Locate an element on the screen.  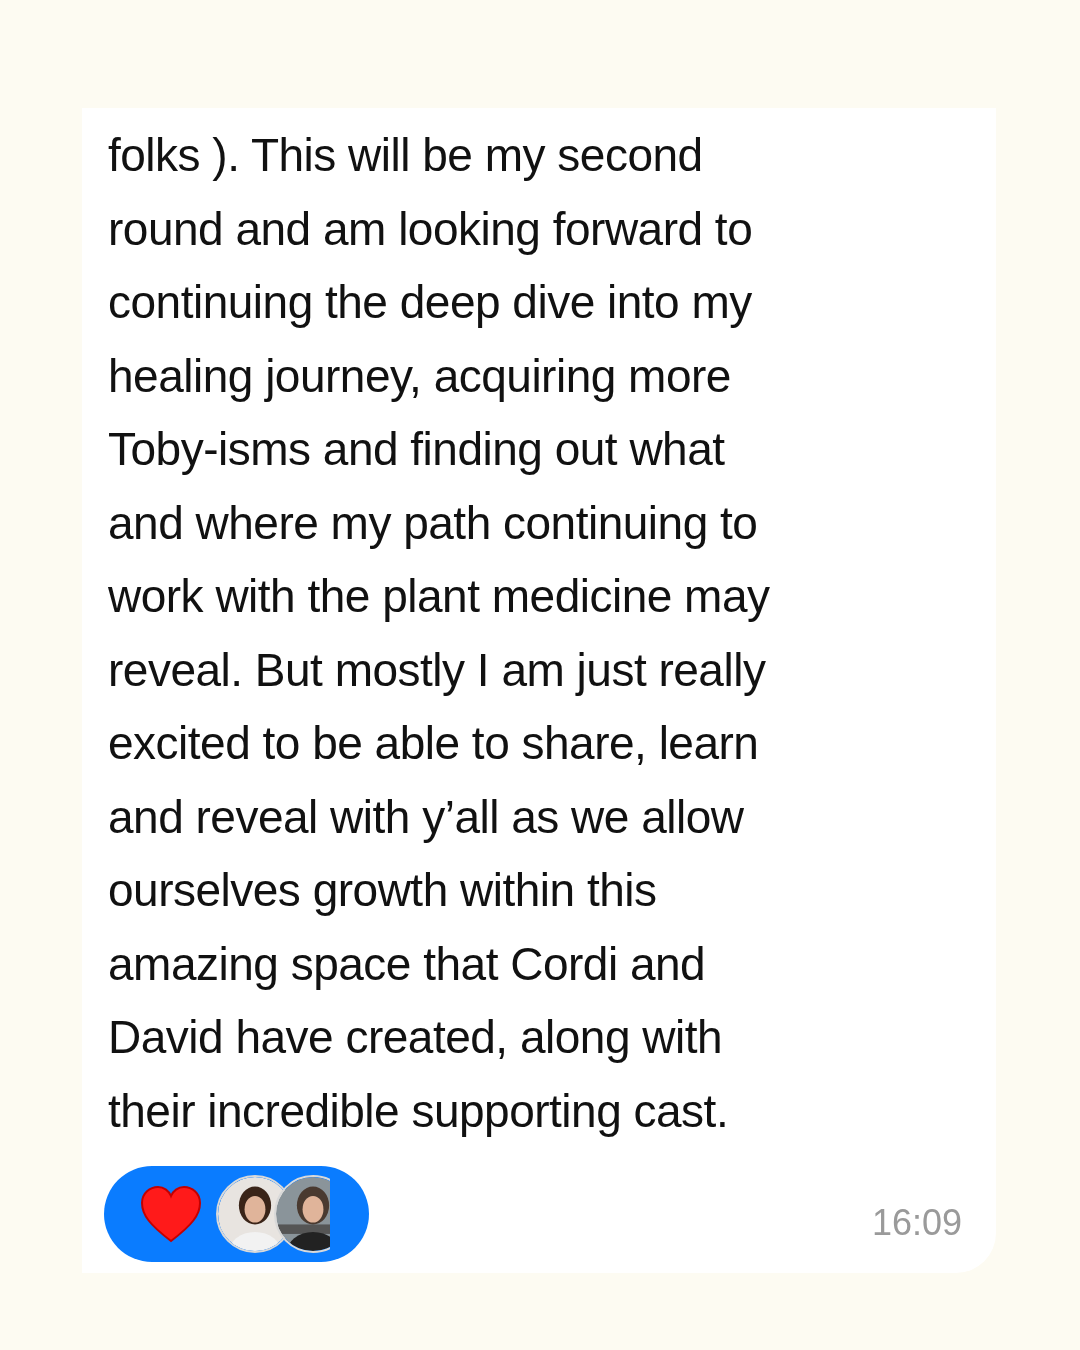
message-time: 16:09 is located at coordinates (916, 1223).